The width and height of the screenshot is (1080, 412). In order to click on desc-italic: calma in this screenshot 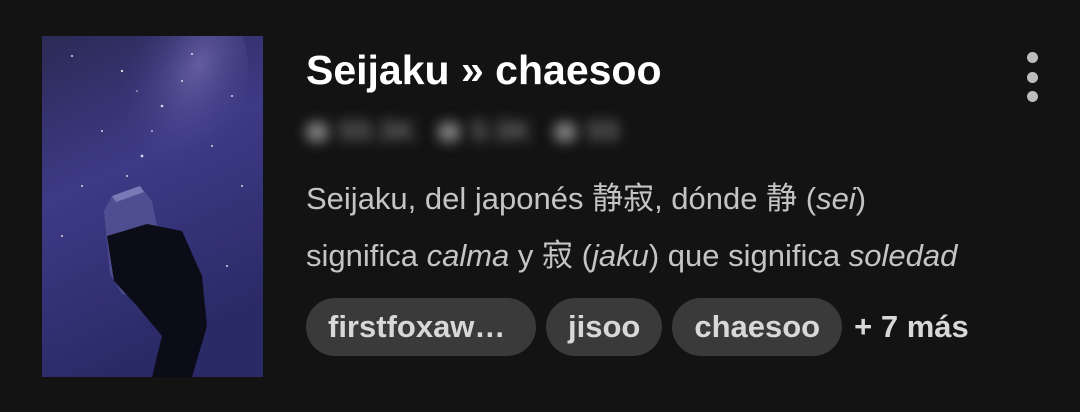, I will do `click(468, 255)`.